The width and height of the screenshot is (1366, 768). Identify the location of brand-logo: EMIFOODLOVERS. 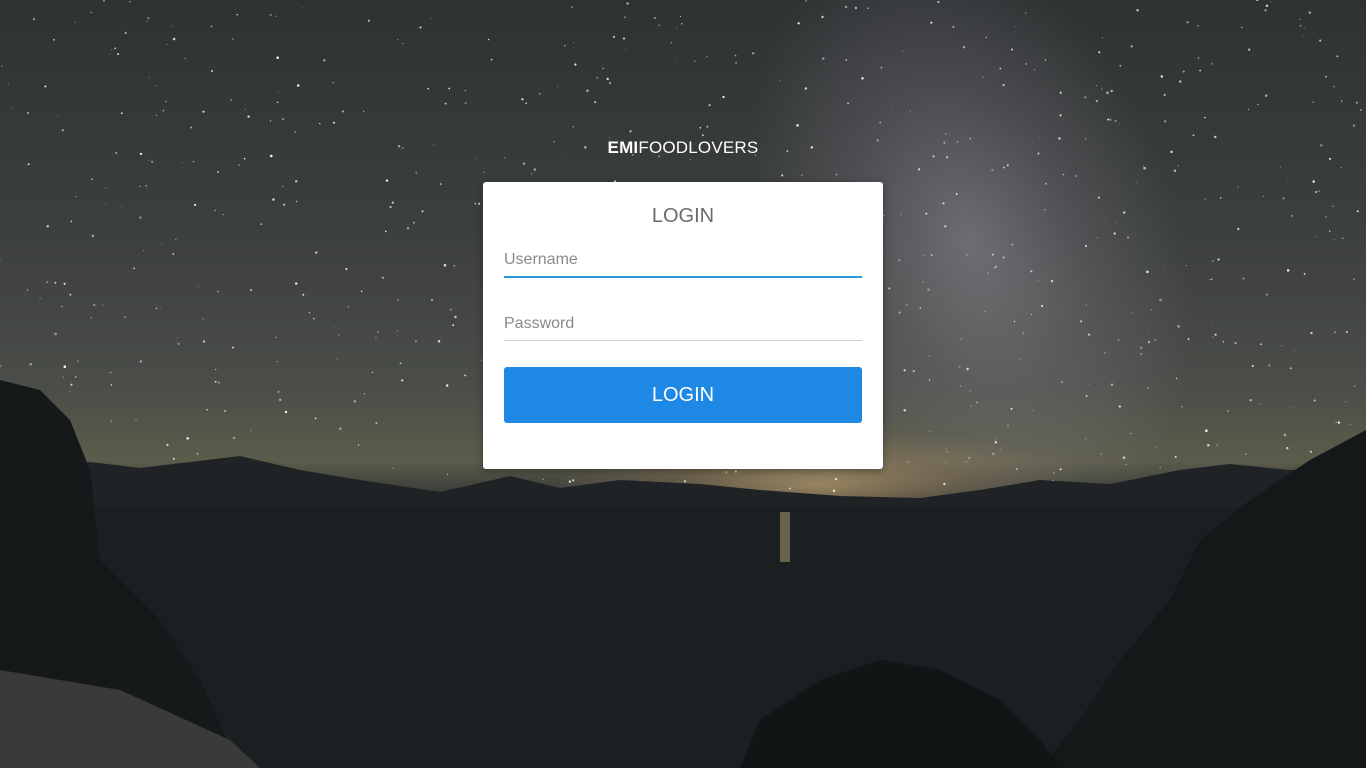
(683, 148).